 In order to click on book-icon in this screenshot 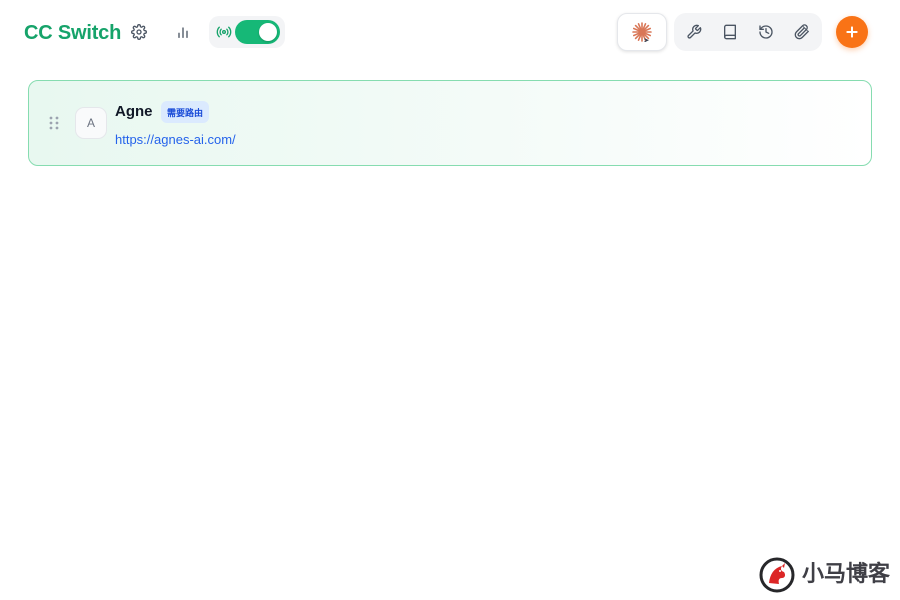, I will do `click(730, 32)`.